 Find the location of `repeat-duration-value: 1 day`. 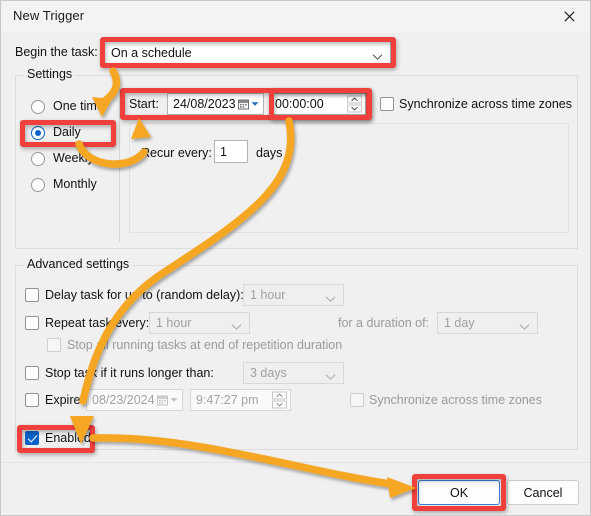

repeat-duration-value: 1 day is located at coordinates (459, 323).